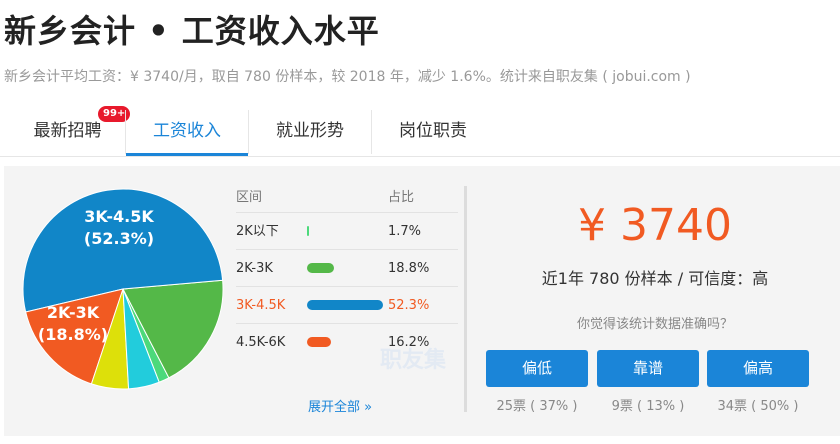 Image resolution: width=840 pixels, height=444 pixels. Describe the element at coordinates (254, 268) in the screenshot. I see `row-range: 2K-3K` at that location.